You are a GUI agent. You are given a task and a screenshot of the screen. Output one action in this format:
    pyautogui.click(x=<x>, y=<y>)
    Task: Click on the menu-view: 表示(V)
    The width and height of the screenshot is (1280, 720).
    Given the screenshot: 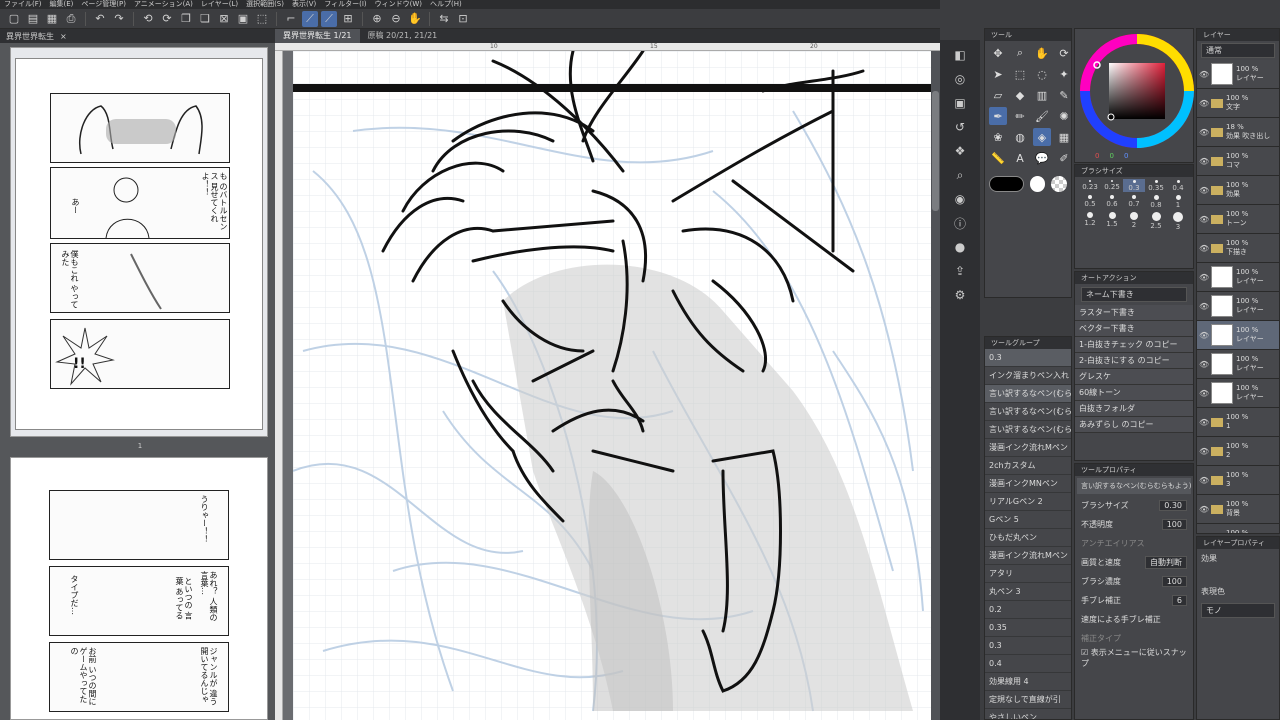 What is the action you would take?
    pyautogui.click(x=304, y=4)
    